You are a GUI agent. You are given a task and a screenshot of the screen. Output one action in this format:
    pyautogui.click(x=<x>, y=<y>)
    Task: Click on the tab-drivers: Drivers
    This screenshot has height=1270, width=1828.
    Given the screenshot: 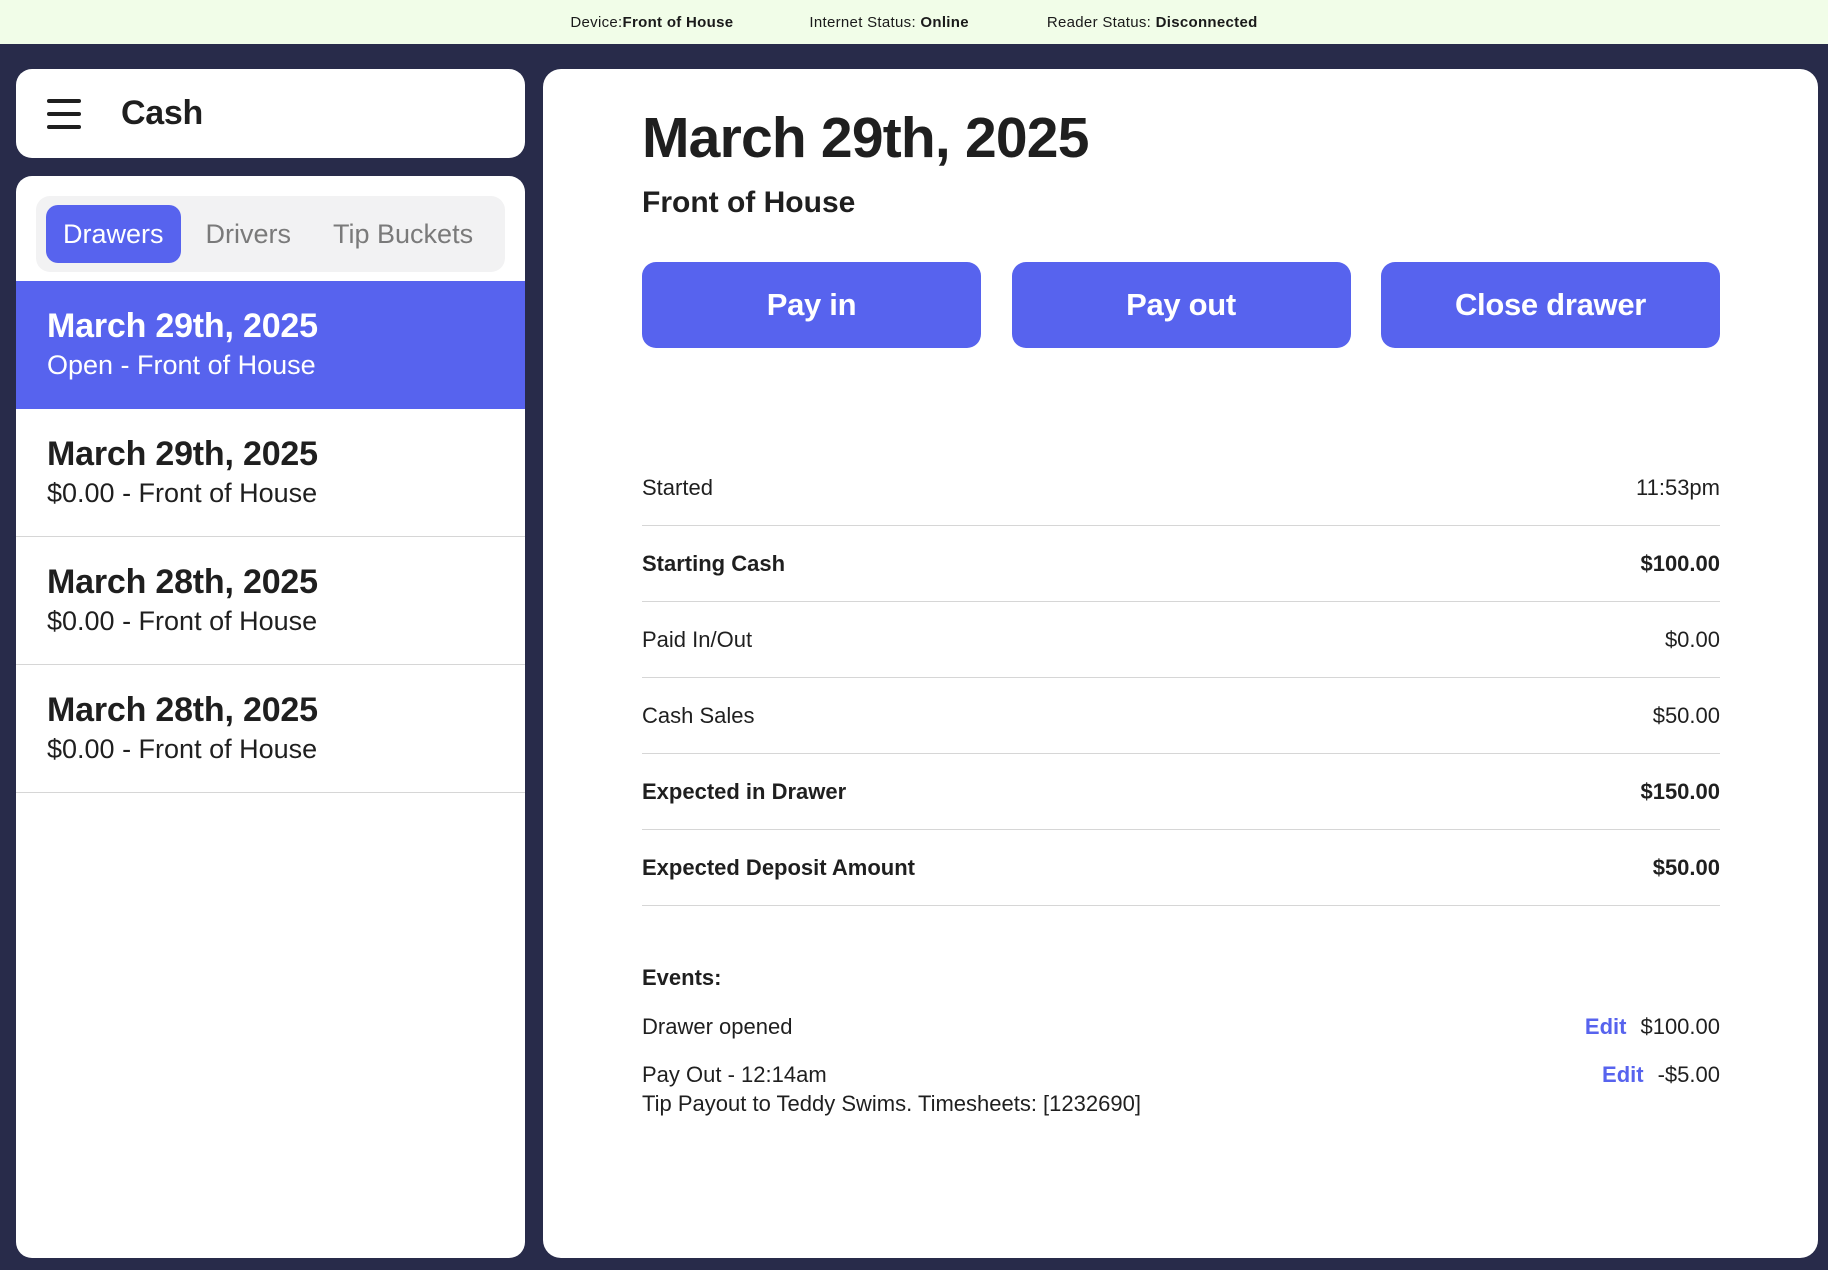 What is the action you would take?
    pyautogui.click(x=249, y=234)
    